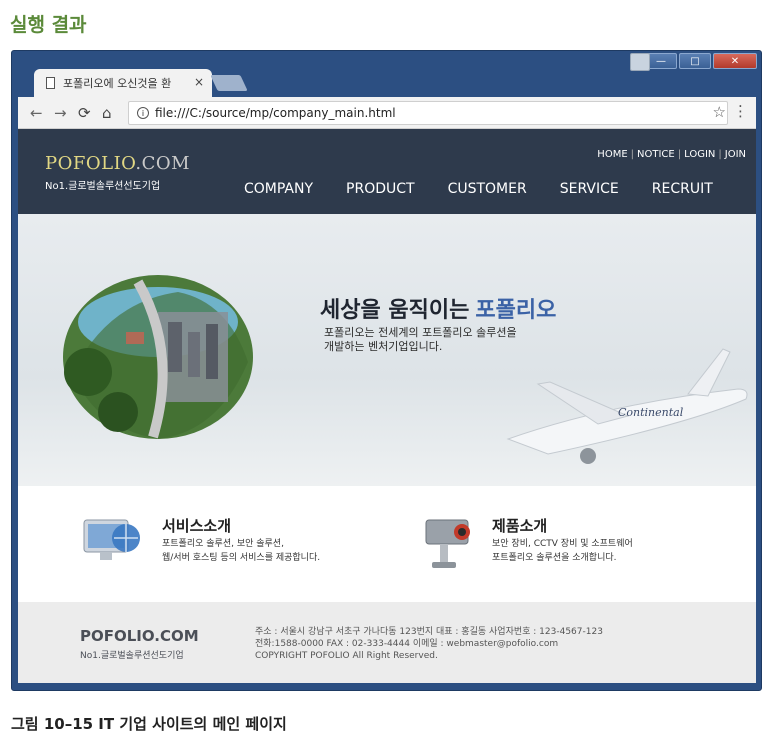  I want to click on city-globe-image, so click(158, 357).